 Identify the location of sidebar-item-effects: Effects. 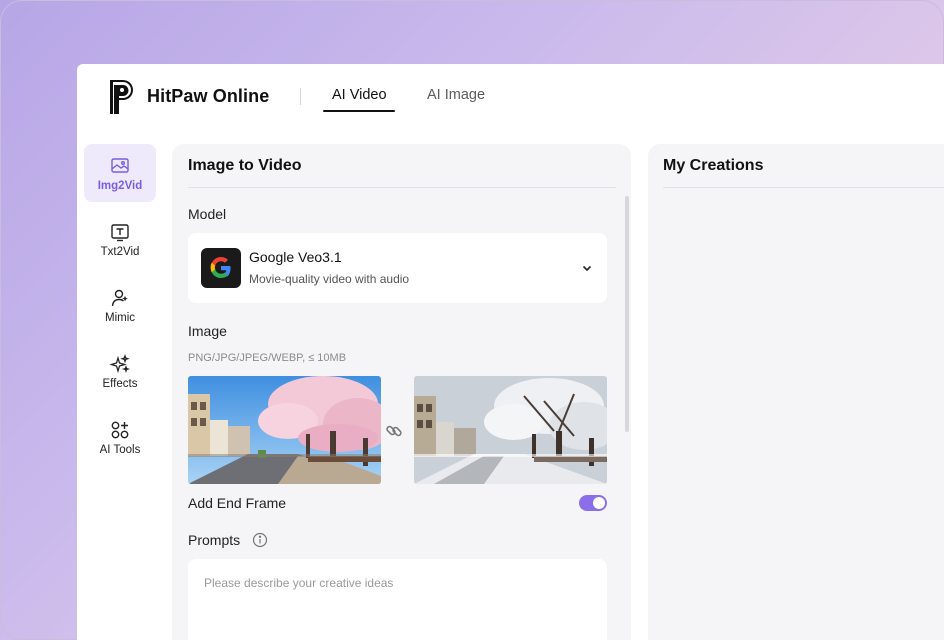
(120, 371).